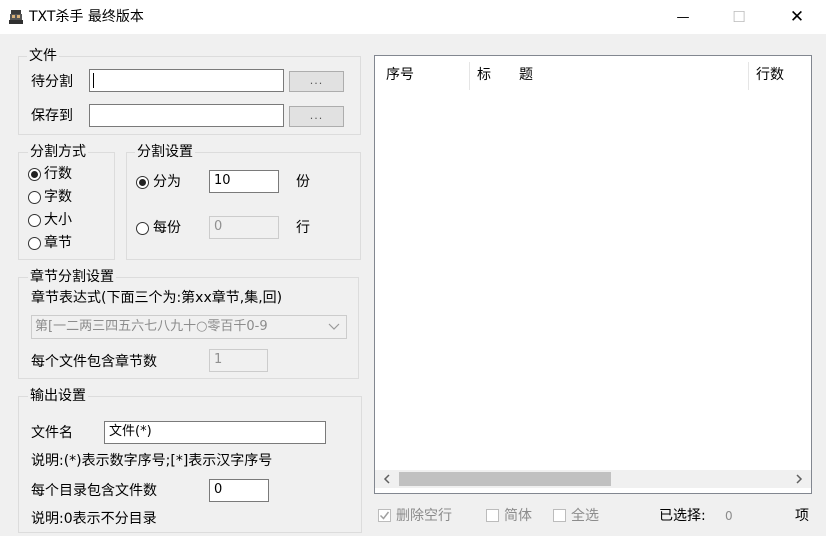  Describe the element at coordinates (93, 80) in the screenshot. I see `text-caret` at that location.